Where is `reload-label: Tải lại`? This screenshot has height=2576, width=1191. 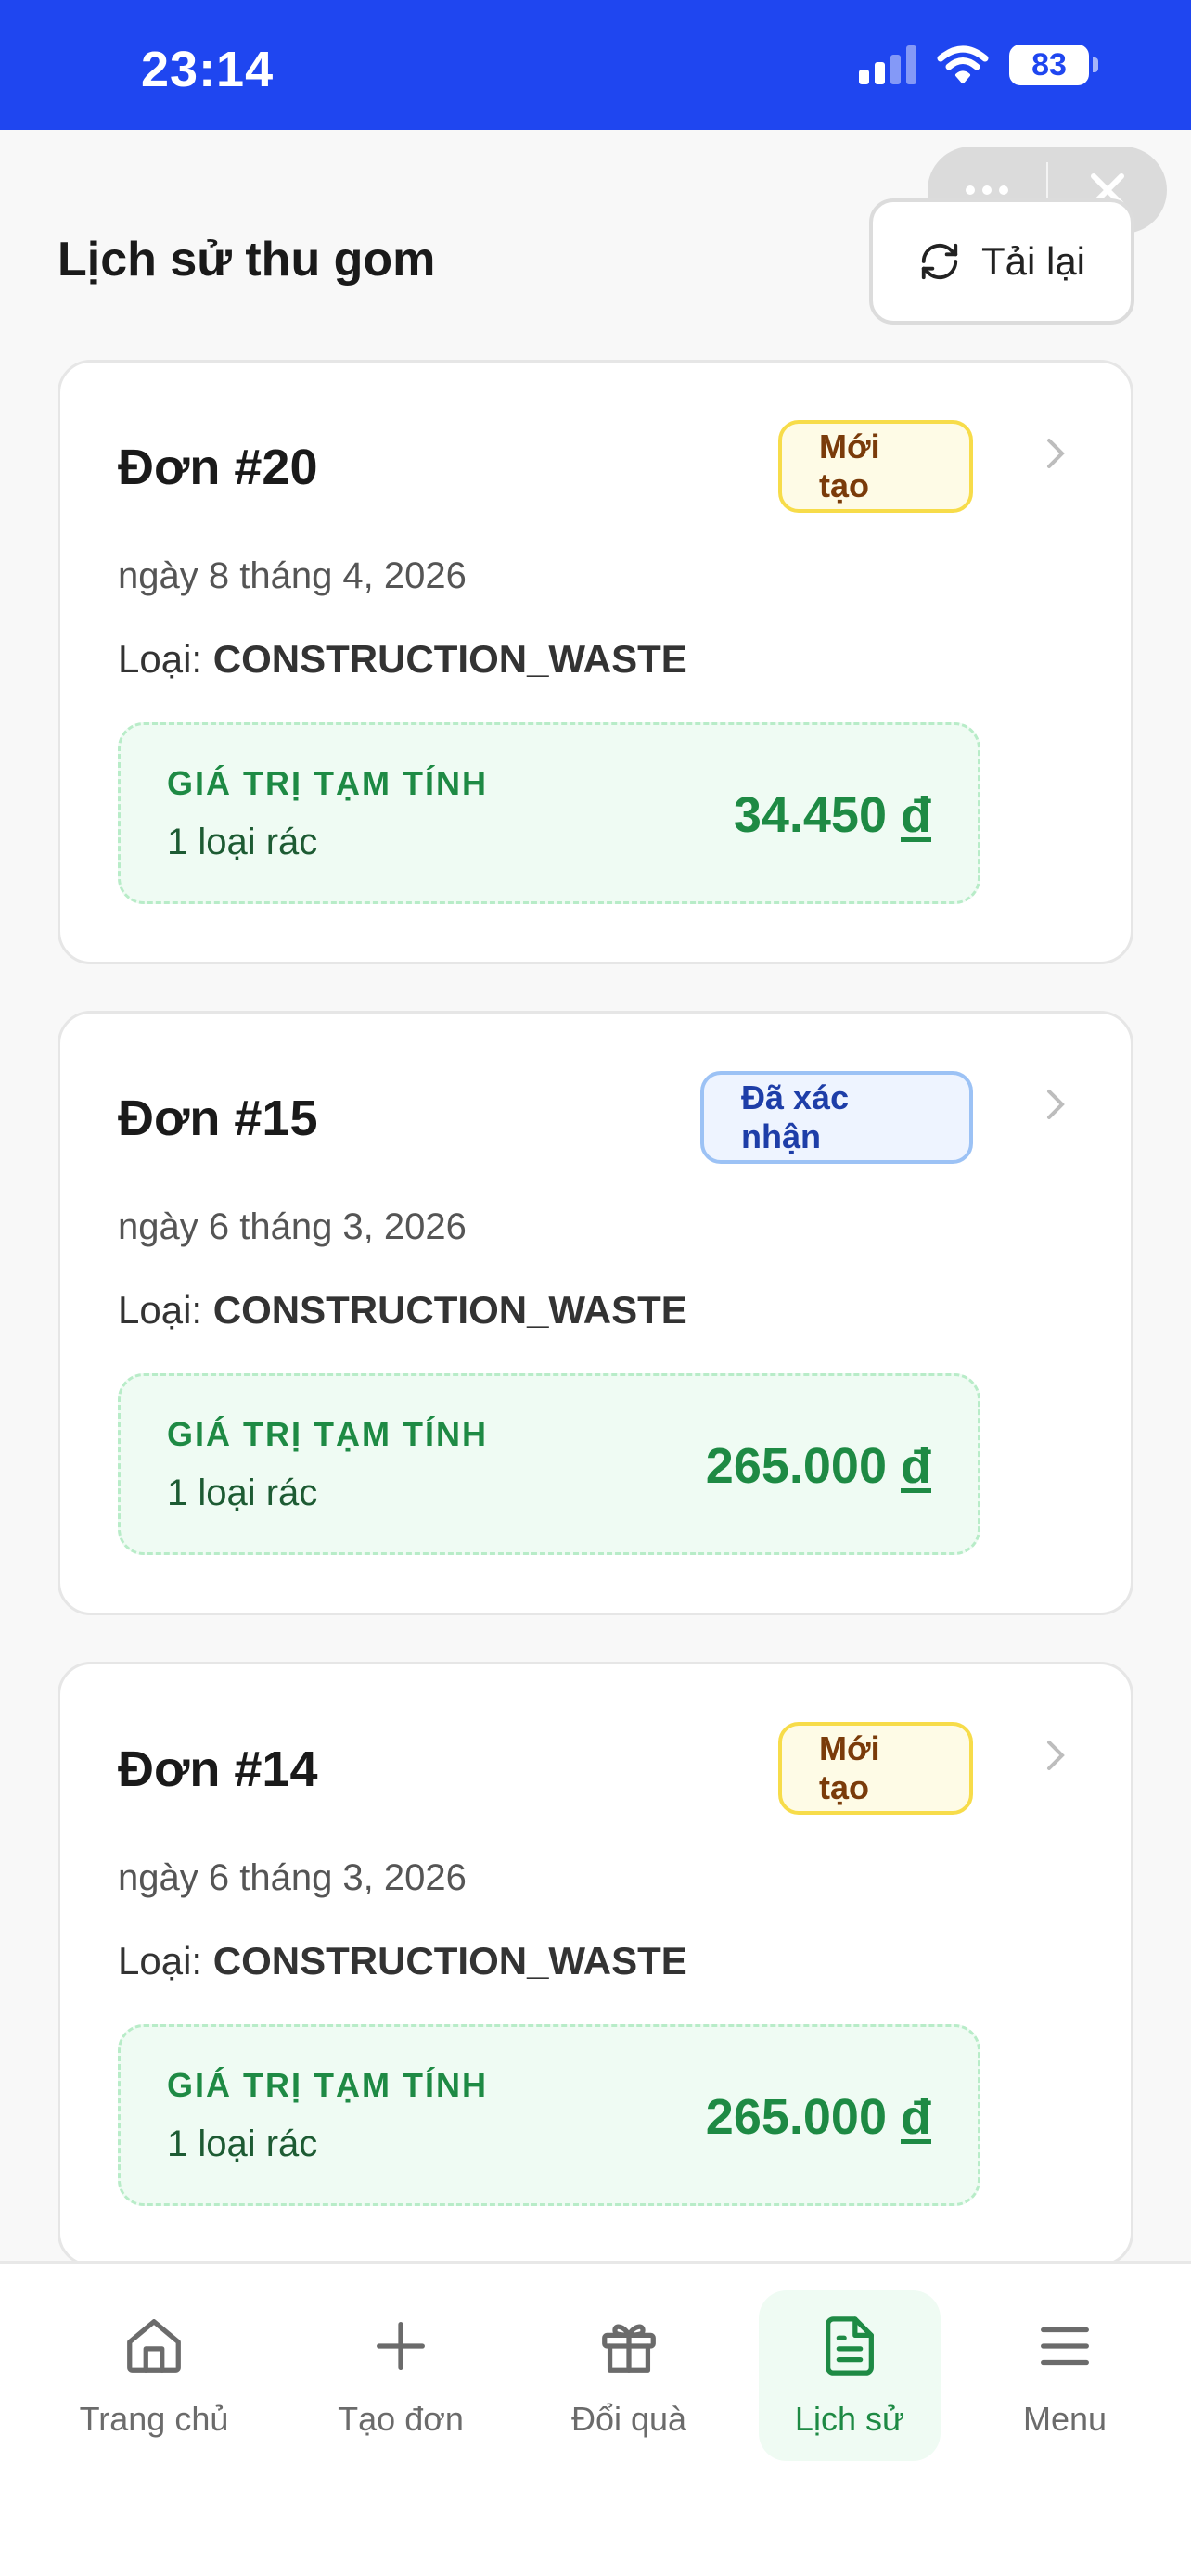 reload-label: Tải lại is located at coordinates (1033, 261).